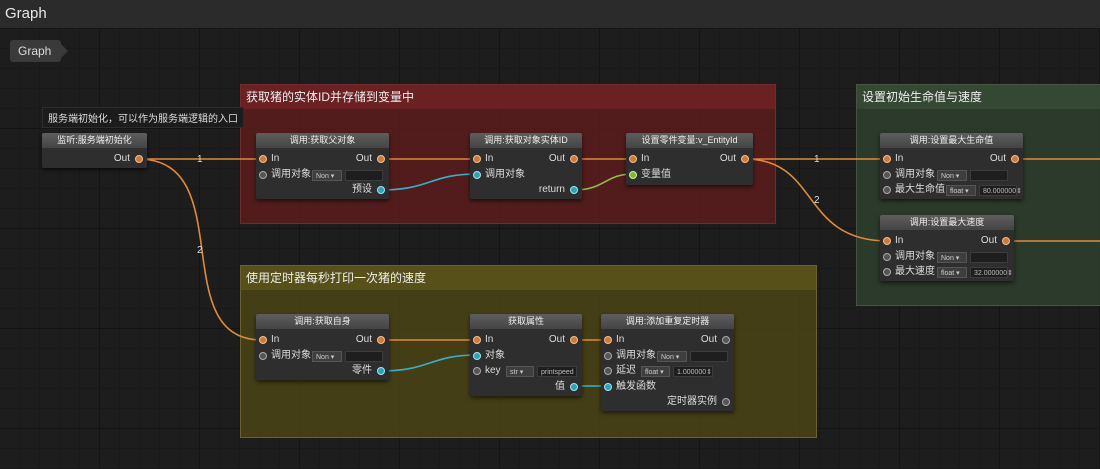 This screenshot has width=1100, height=469. What do you see at coordinates (608, 371) in the screenshot?
I see `delay-pin` at bounding box center [608, 371].